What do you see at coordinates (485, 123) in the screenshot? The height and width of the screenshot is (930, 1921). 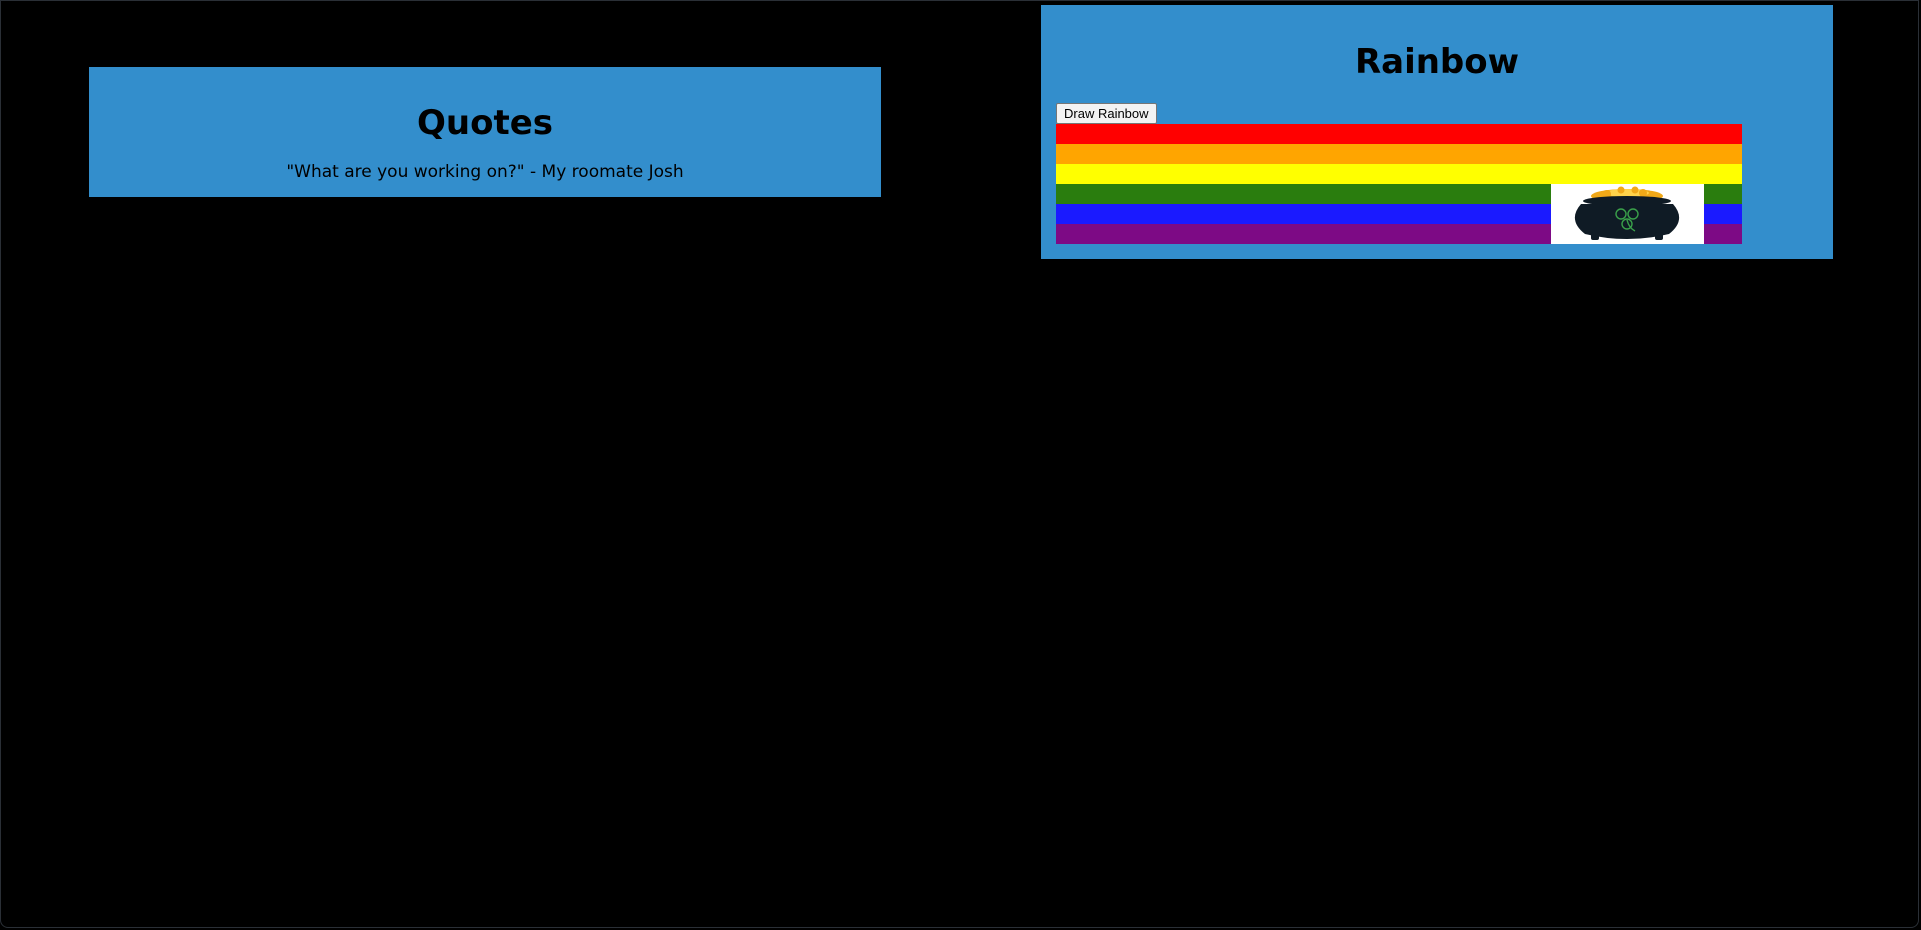 I see `quotes-title: Quotes` at bounding box center [485, 123].